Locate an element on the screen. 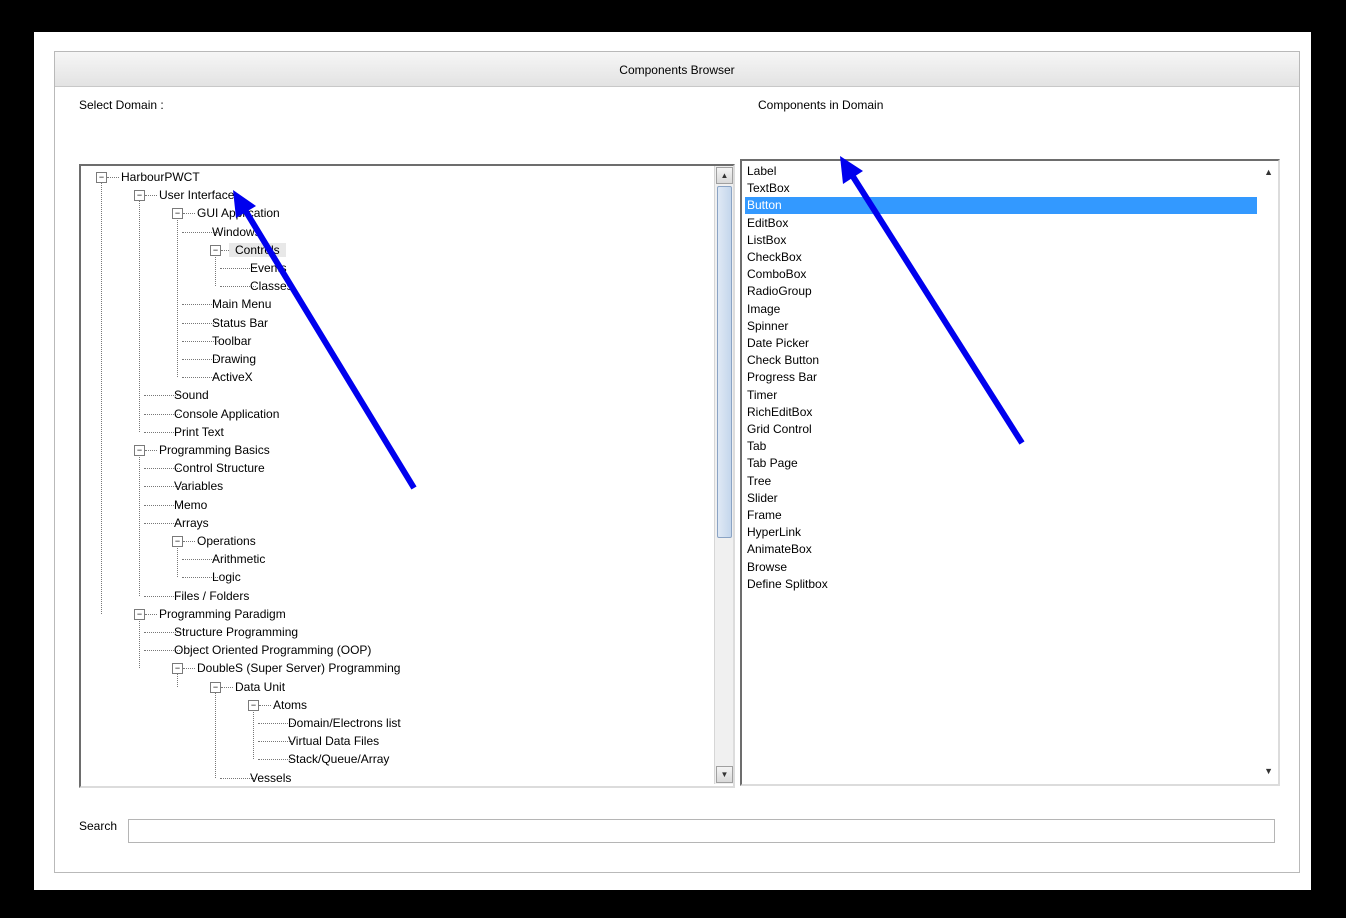  component-list-item: ListBox is located at coordinates (1001, 240).